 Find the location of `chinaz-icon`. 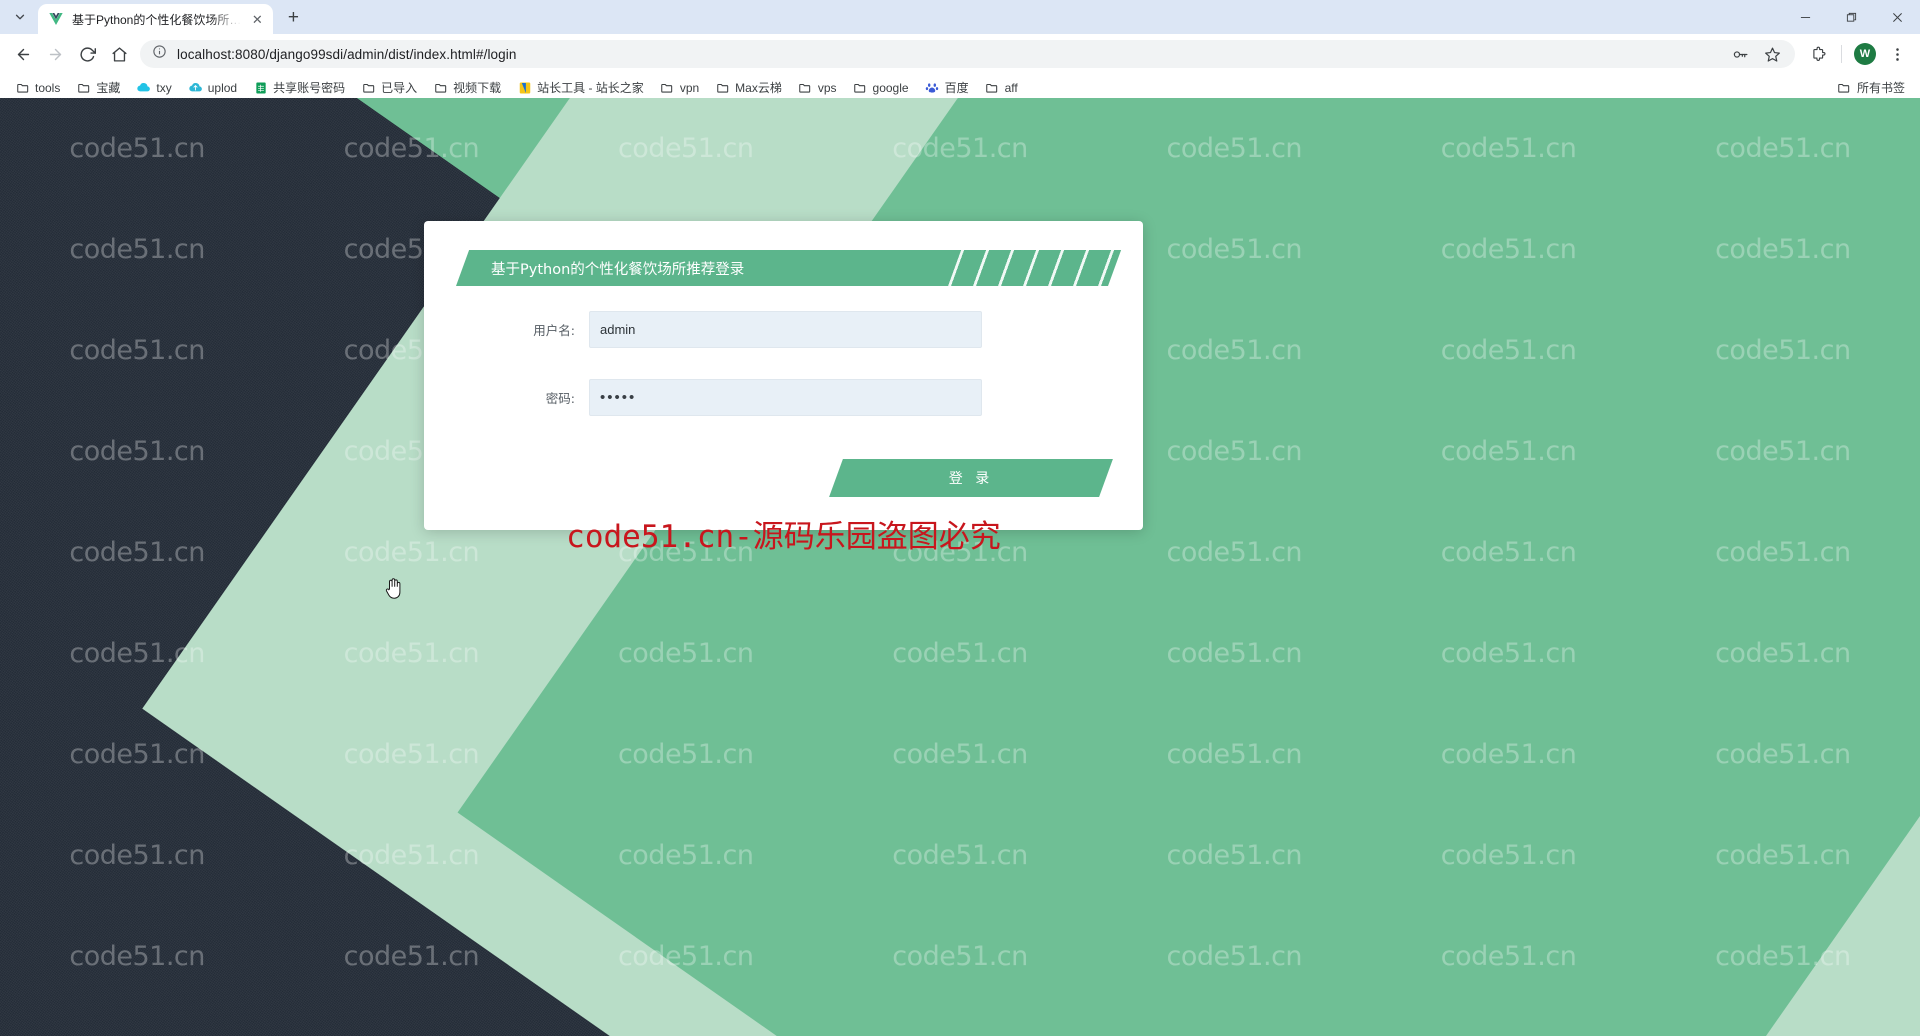

chinaz-icon is located at coordinates (524, 87).